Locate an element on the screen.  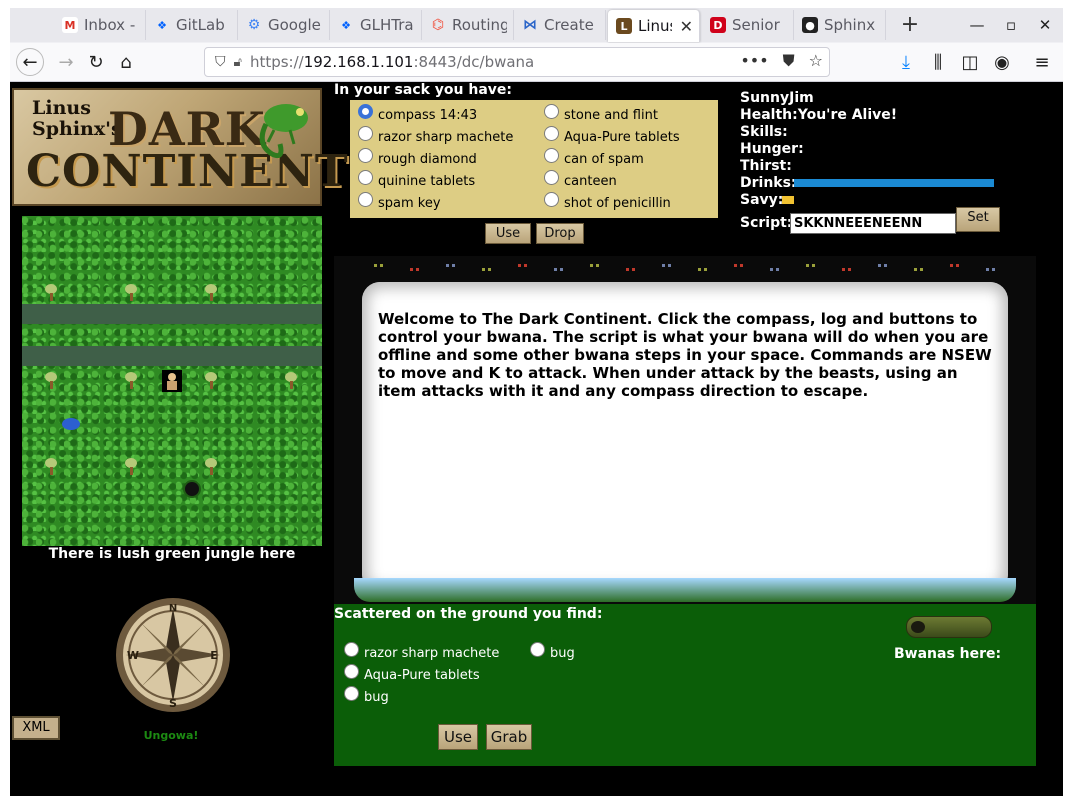
page-actions-menu-icon: ••• is located at coordinates (754, 61).